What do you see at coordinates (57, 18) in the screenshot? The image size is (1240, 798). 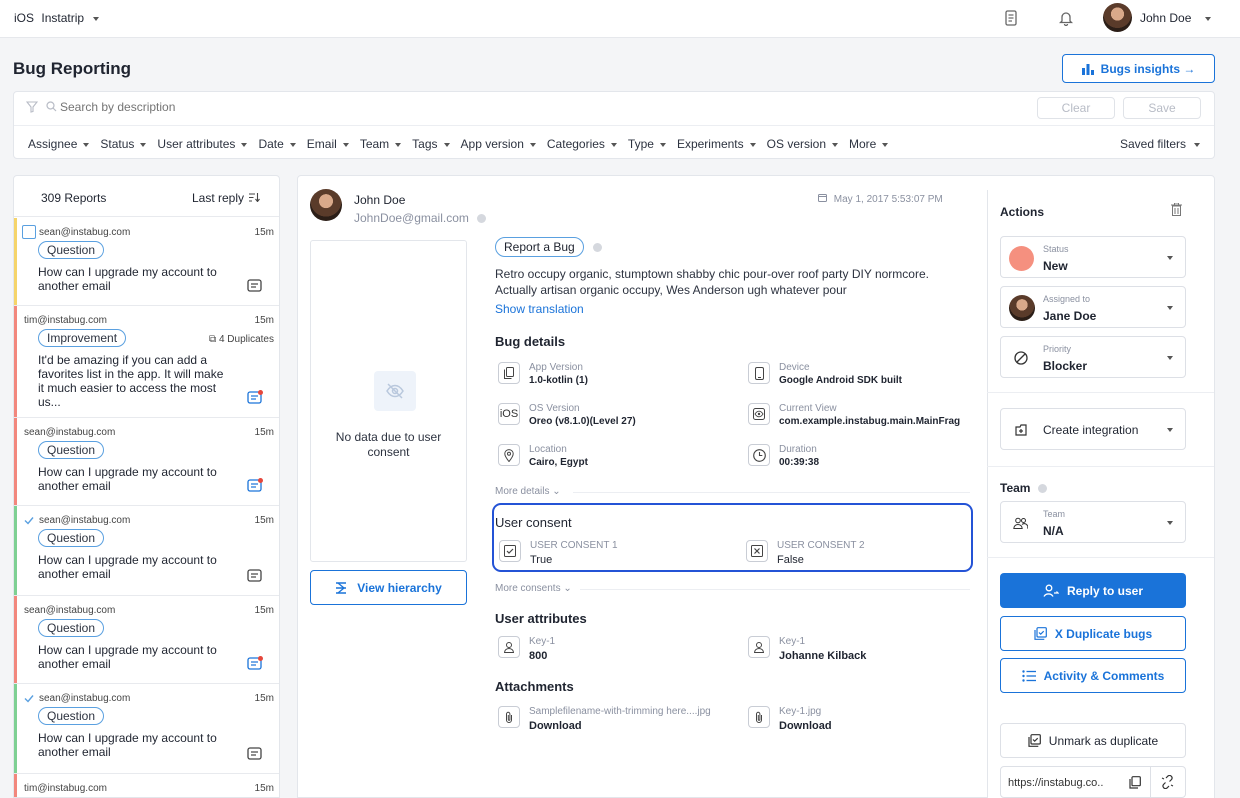 I see `app-switcher: iOS Instatrip` at bounding box center [57, 18].